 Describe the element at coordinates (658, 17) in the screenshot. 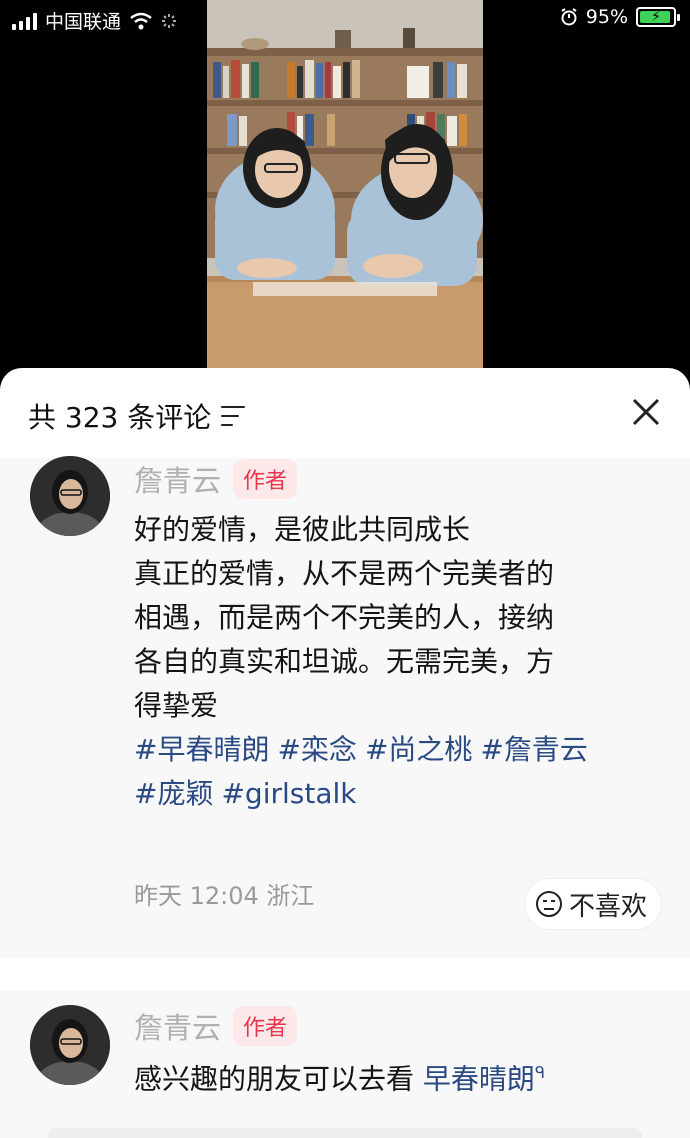

I see `battery-charging-icon: ⚡` at that location.